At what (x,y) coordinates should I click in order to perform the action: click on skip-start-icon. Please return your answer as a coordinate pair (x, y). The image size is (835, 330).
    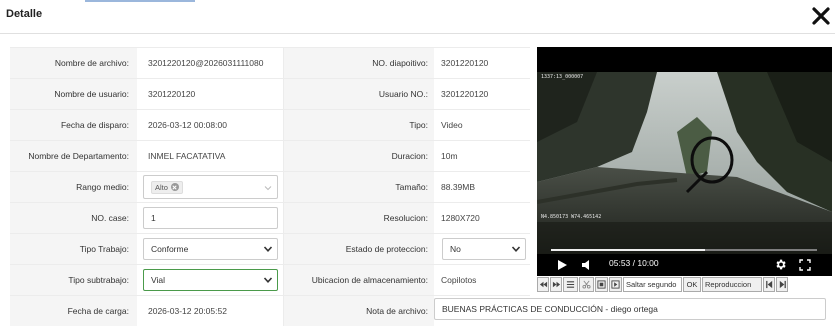
    Looking at the image, I should click on (768, 284).